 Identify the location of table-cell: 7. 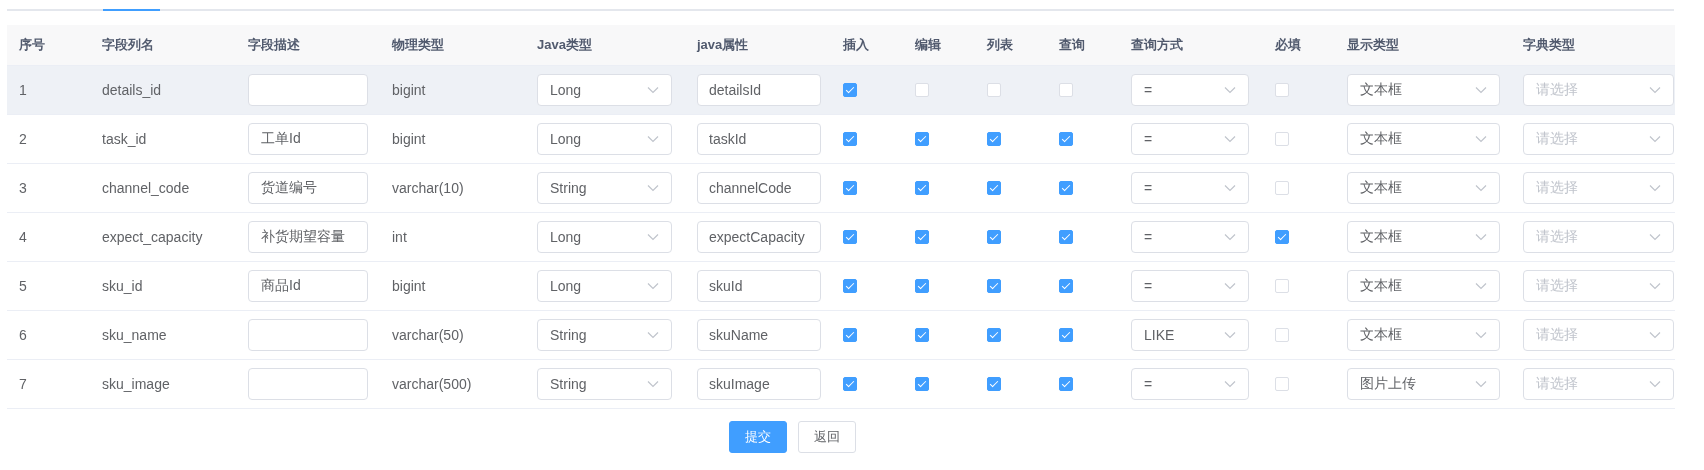
(23, 384).